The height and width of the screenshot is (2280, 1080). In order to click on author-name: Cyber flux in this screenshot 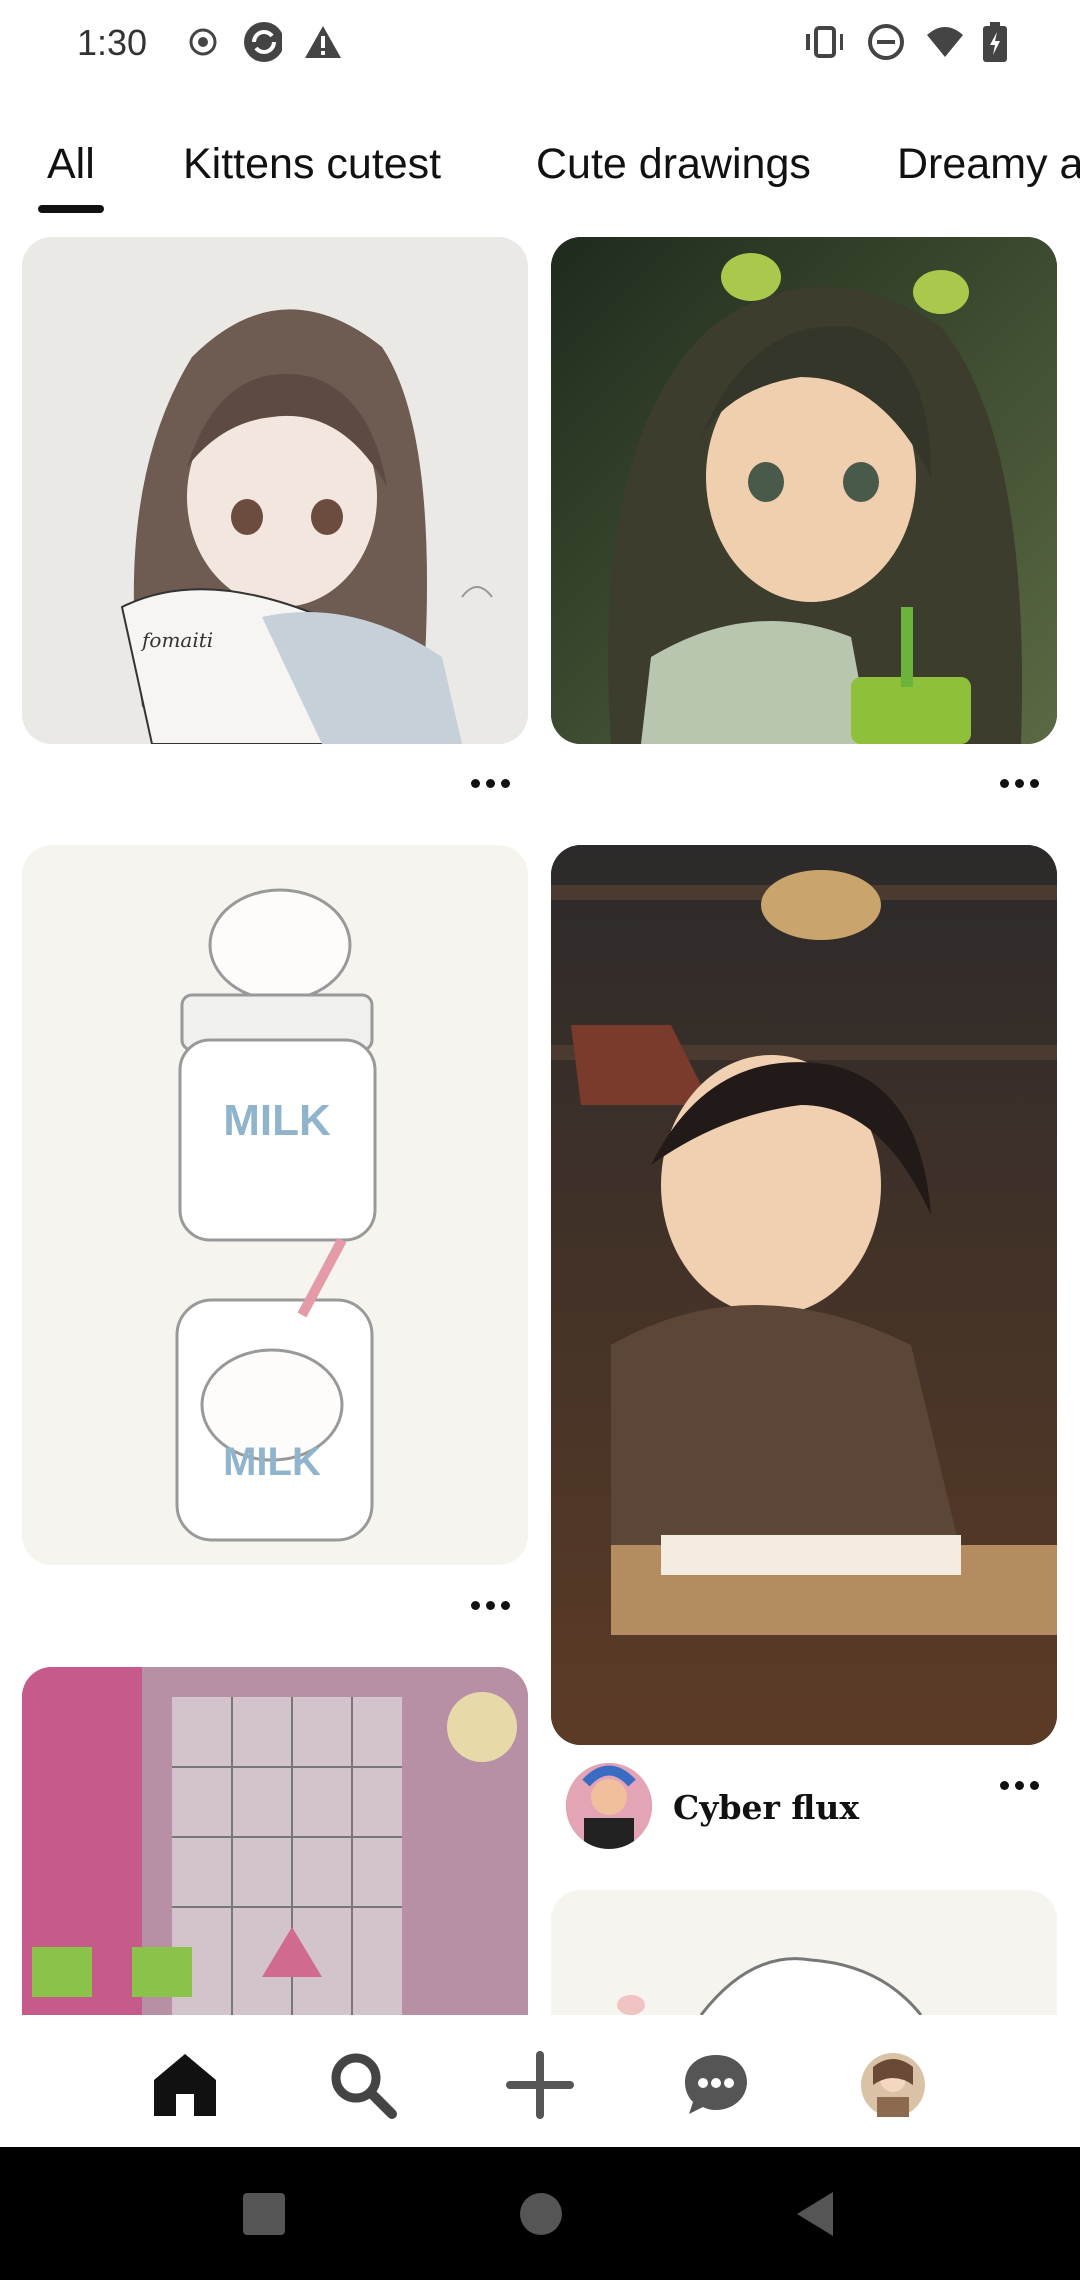, I will do `click(766, 1807)`.